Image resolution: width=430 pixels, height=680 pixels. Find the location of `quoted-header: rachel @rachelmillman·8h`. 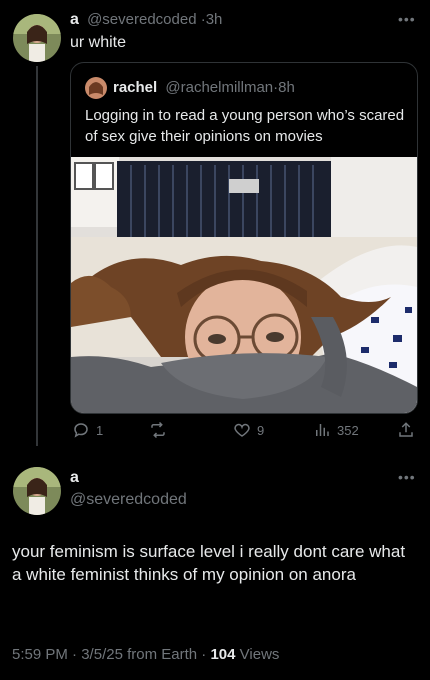

quoted-header: rachel @rachelmillman·8h is located at coordinates (204, 87).